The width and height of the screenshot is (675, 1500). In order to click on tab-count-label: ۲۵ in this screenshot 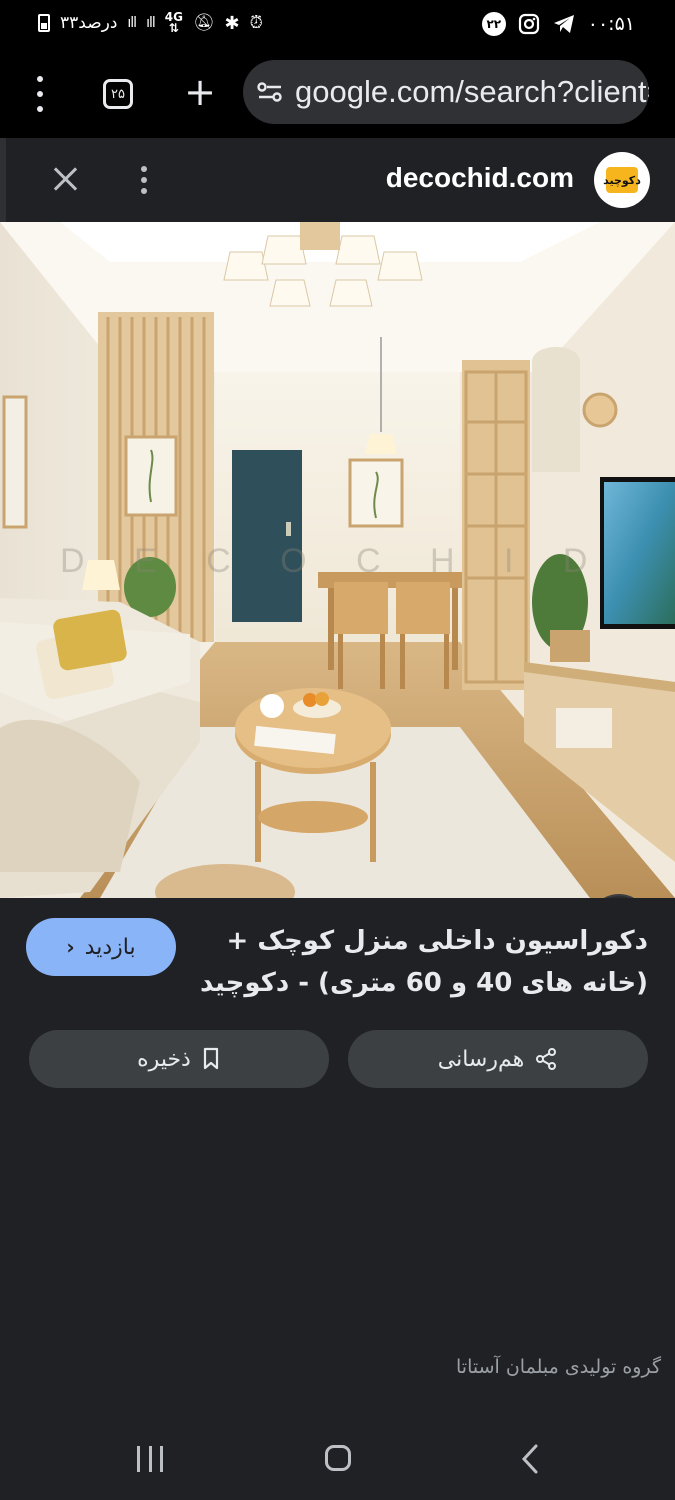, I will do `click(118, 94)`.